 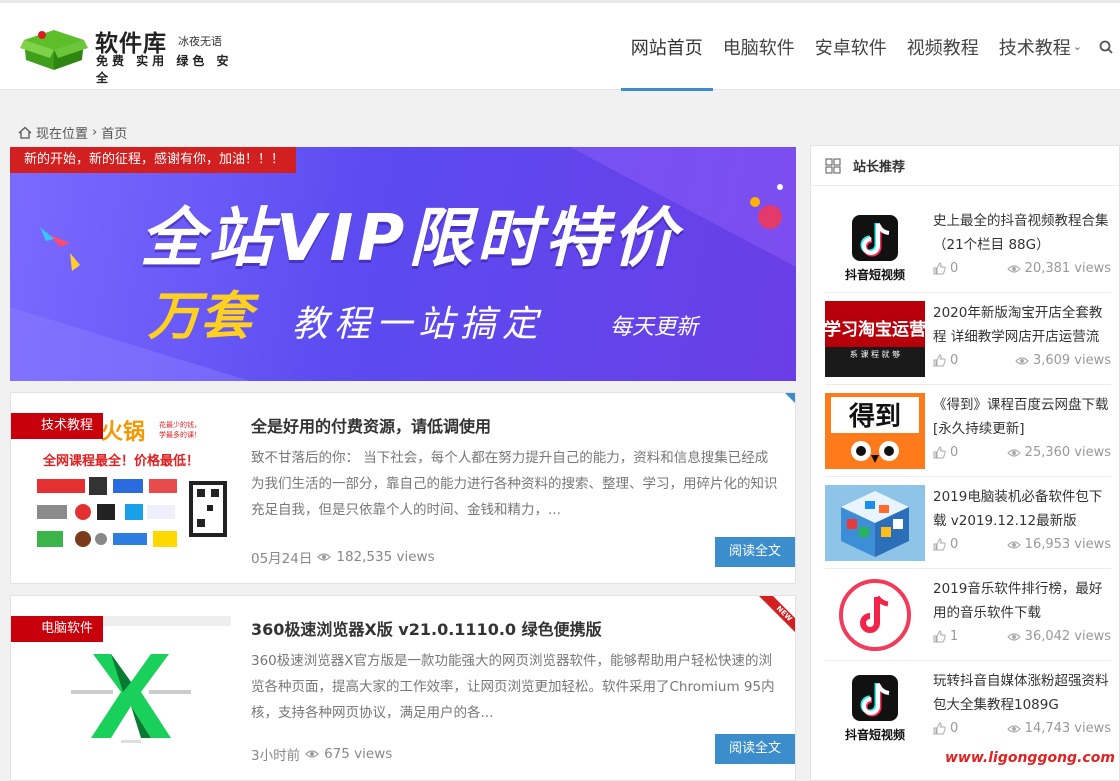 What do you see at coordinates (1067, 636) in the screenshot?
I see `views-count: 36,042 views` at bounding box center [1067, 636].